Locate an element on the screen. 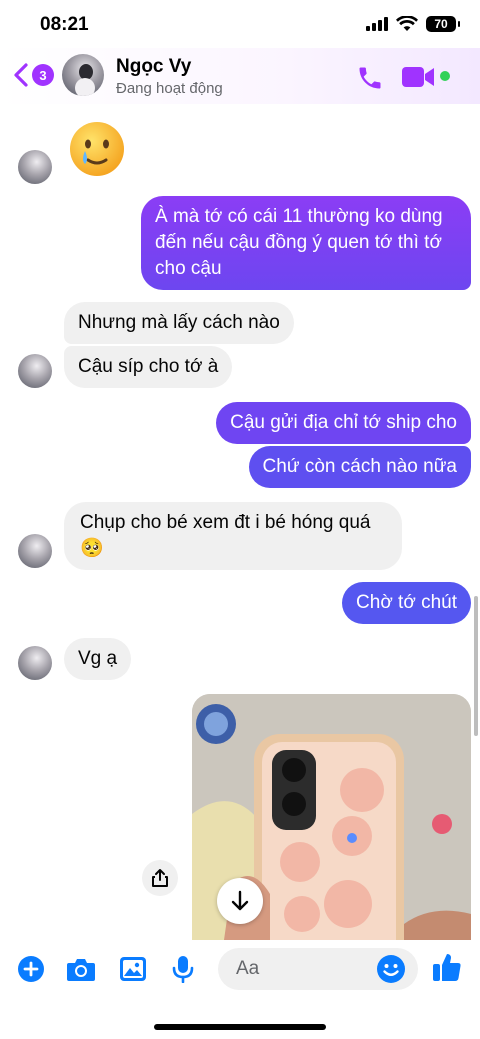 The image size is (480, 1039). message-composer is located at coordinates (240, 971).